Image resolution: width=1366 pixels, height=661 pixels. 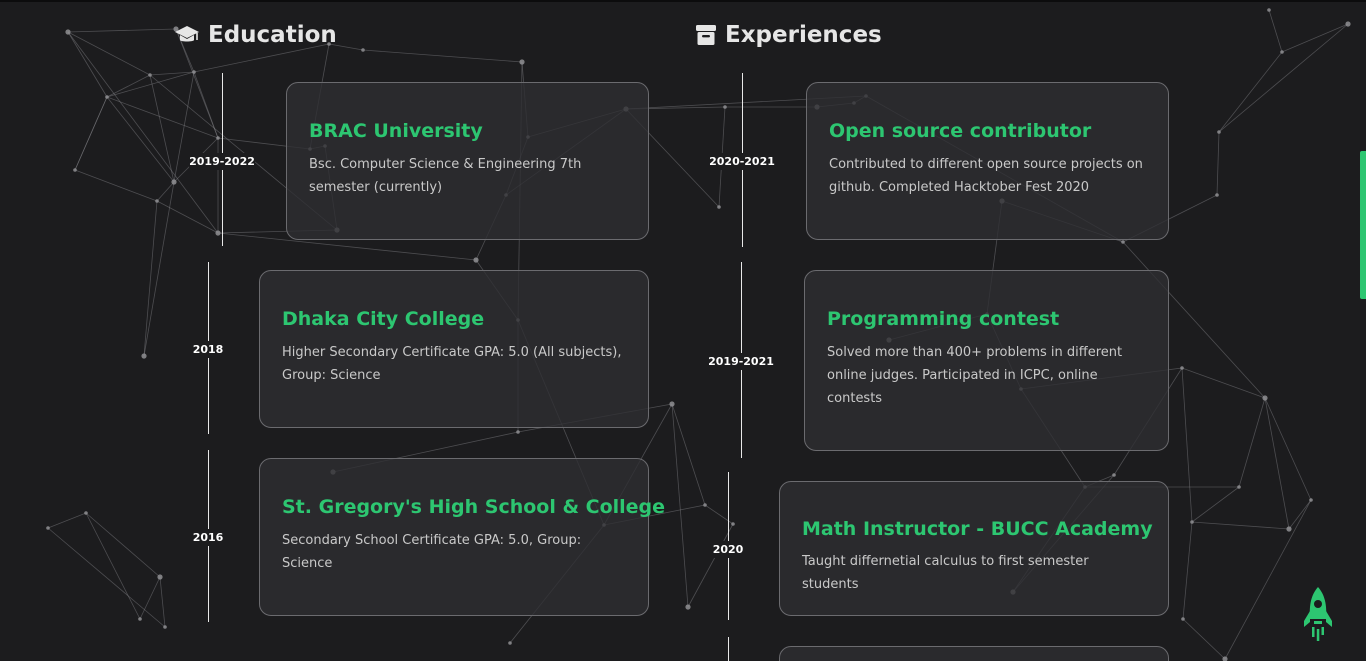 I want to click on scroll-indicator, so click(x=1363, y=225).